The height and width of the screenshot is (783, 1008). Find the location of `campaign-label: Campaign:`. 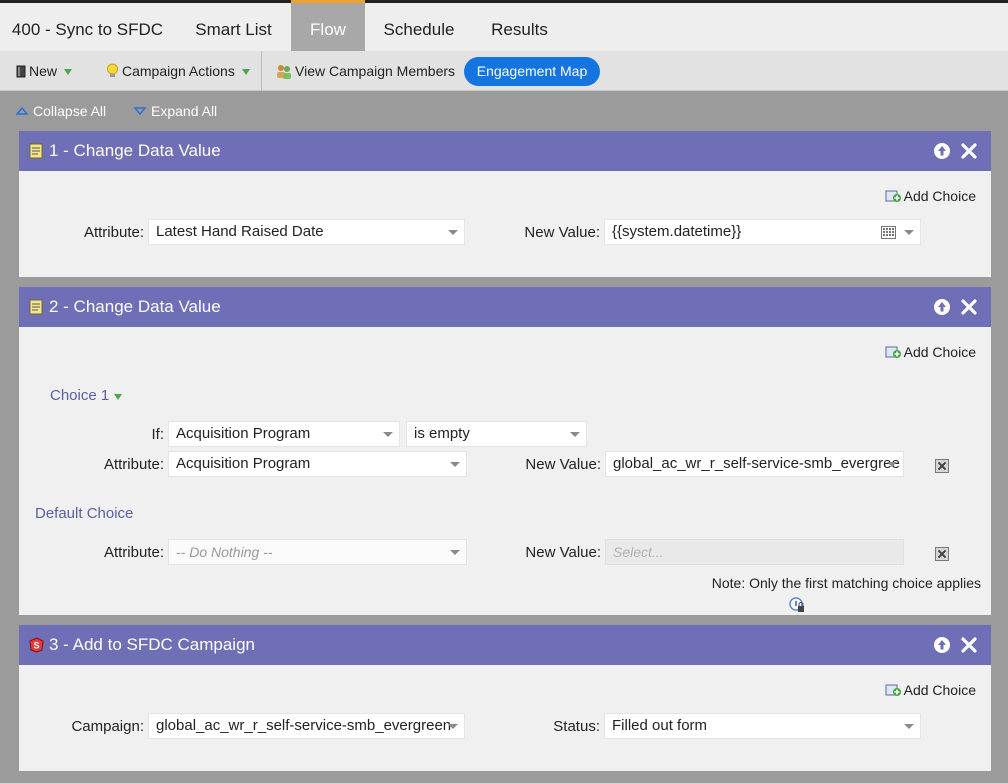

campaign-label: Campaign: is located at coordinates (107, 726).